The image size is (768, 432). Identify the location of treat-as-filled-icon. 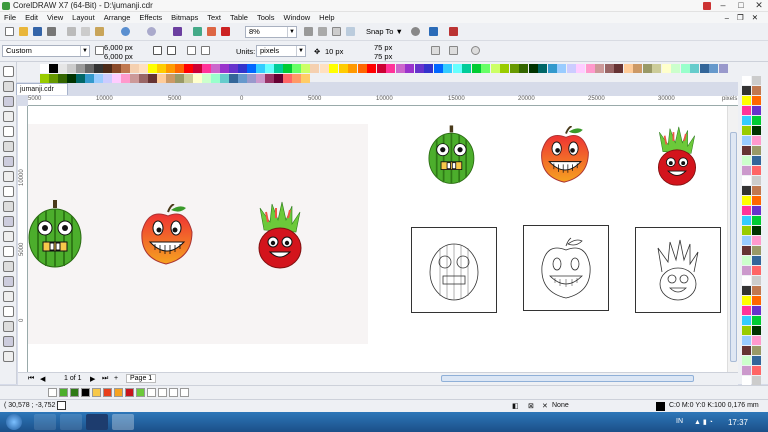
(436, 51).